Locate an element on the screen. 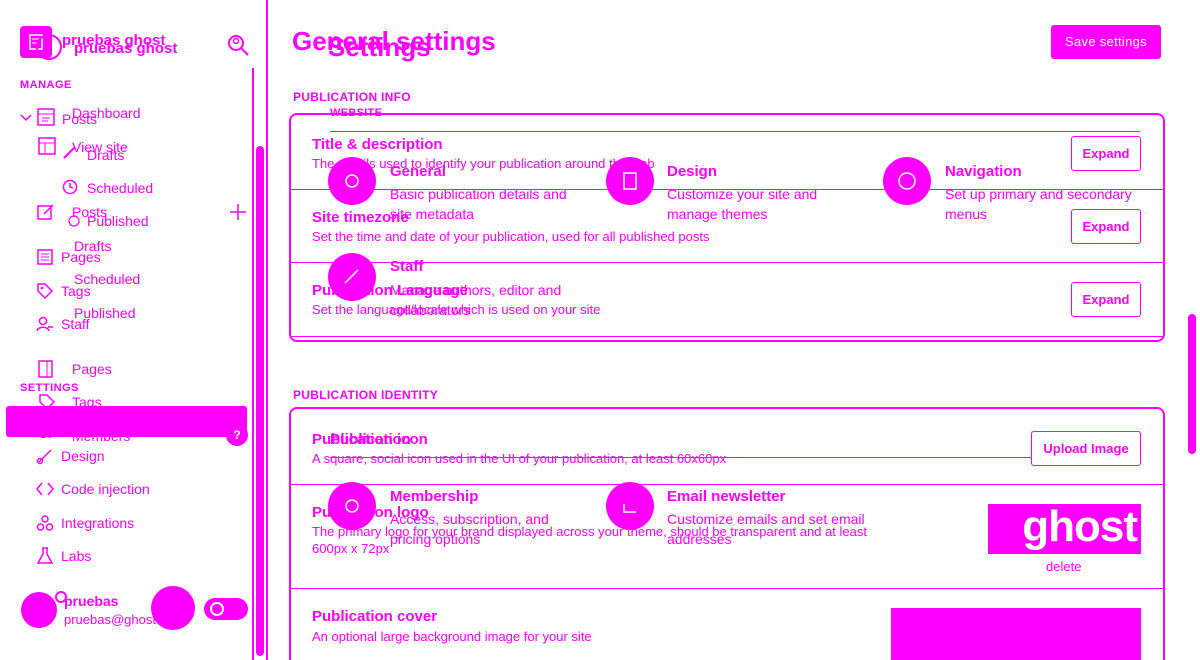  brush-icon is located at coordinates (45, 456).